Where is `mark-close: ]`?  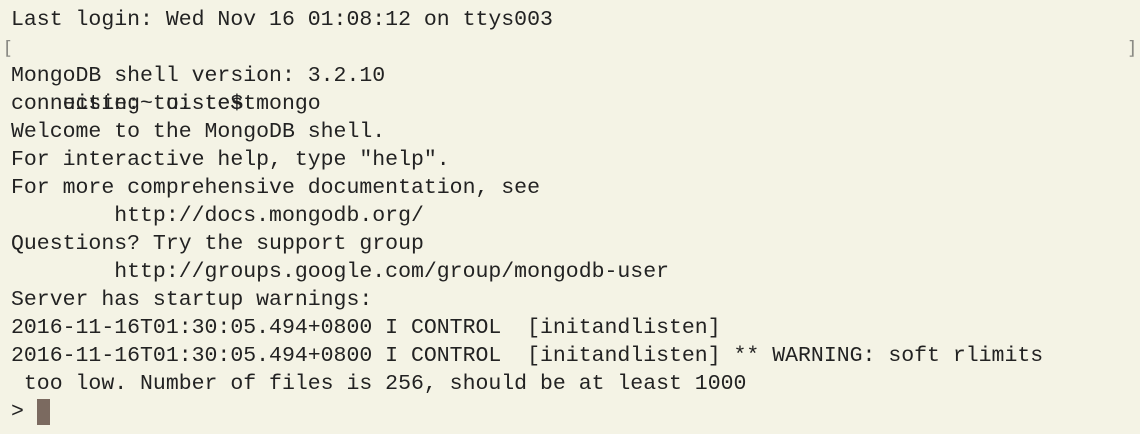
mark-close: ] is located at coordinates (1132, 48).